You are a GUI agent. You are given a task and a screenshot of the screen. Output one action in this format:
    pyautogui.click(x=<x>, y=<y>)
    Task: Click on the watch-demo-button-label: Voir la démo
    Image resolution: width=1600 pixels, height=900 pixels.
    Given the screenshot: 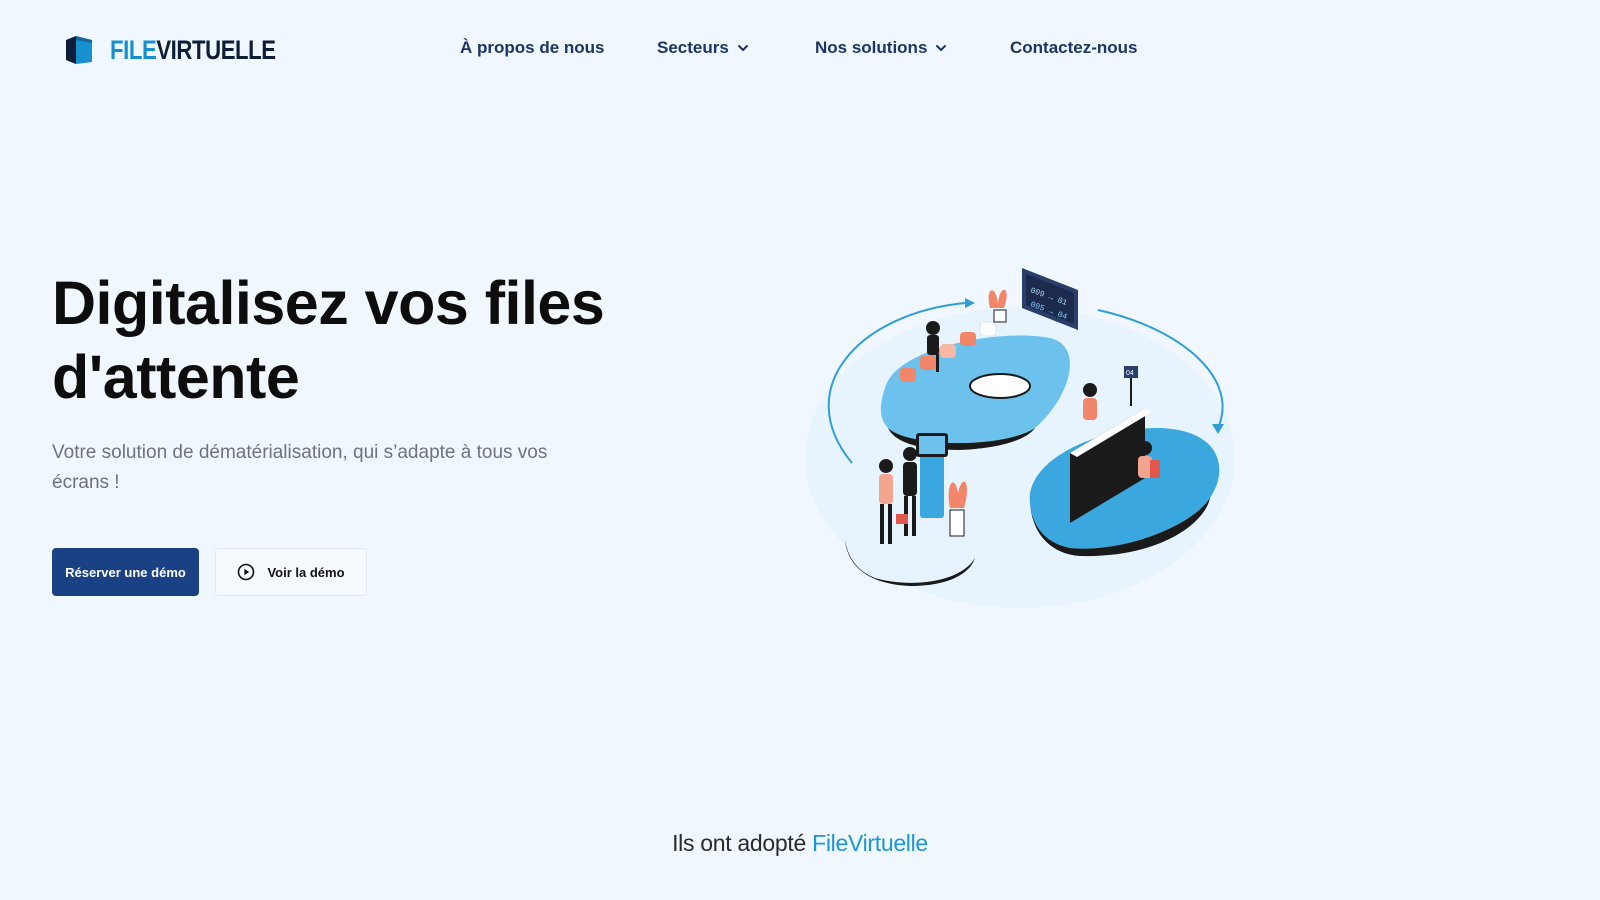 What is the action you would take?
    pyautogui.click(x=306, y=572)
    